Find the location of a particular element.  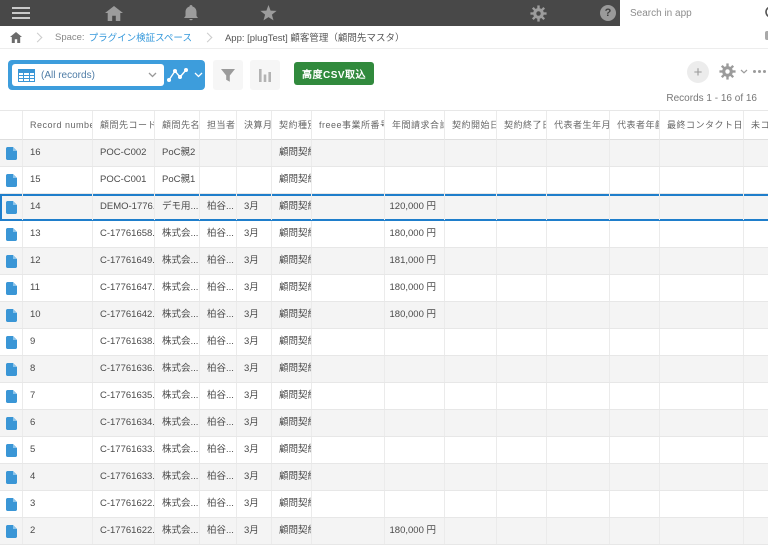

column-header: 代表者年齢 is located at coordinates (635, 125).